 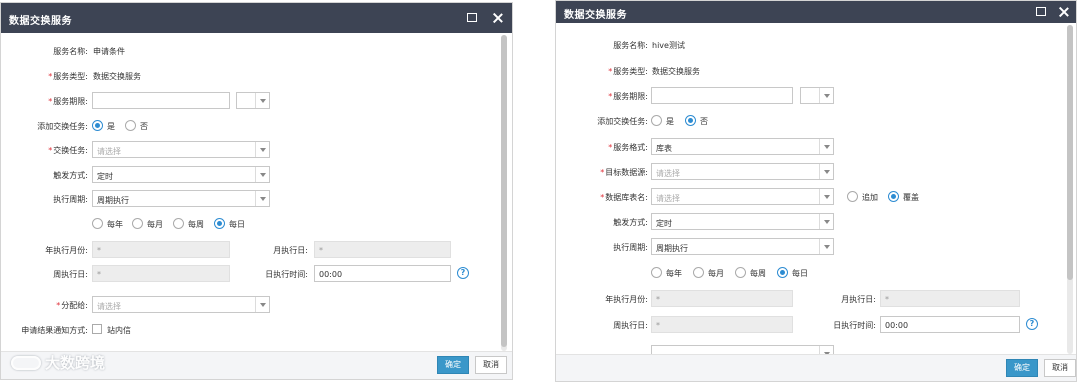 I want to click on left-scroll-thumb, so click(x=504, y=191).